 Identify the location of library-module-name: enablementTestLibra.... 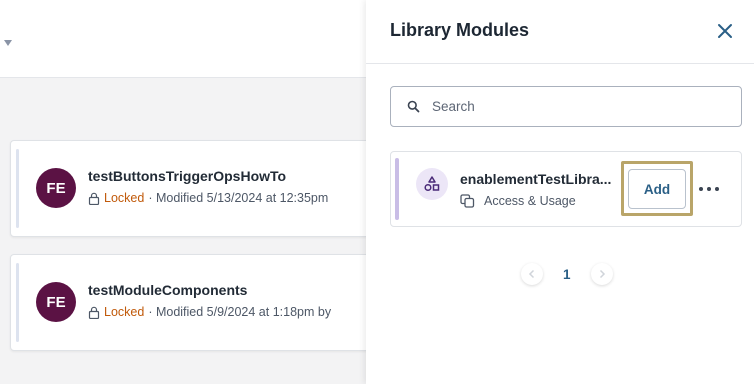
(535, 179).